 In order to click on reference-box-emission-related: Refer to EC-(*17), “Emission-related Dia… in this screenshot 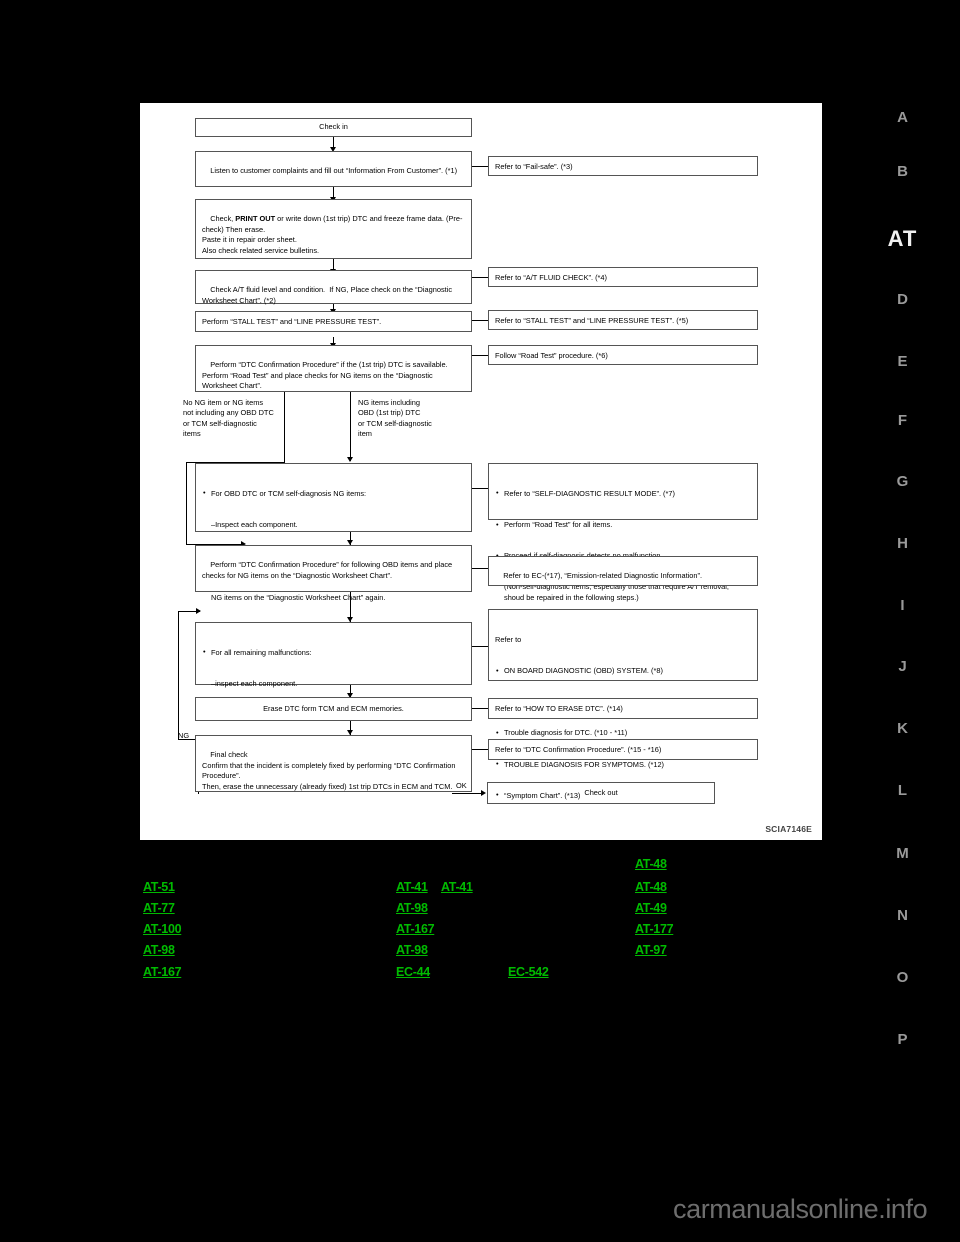, I will do `click(623, 571)`.